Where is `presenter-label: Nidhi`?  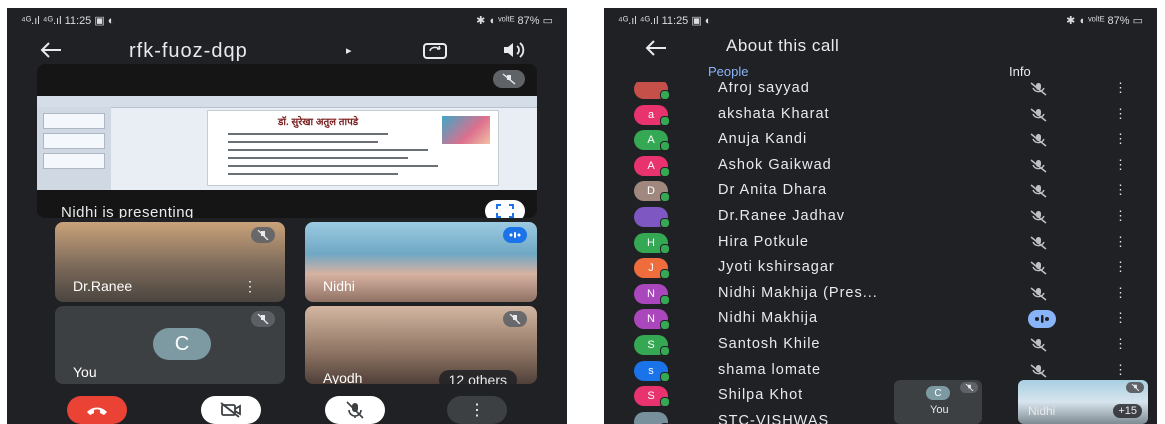
presenter-label: Nidhi is located at coordinates (1042, 411).